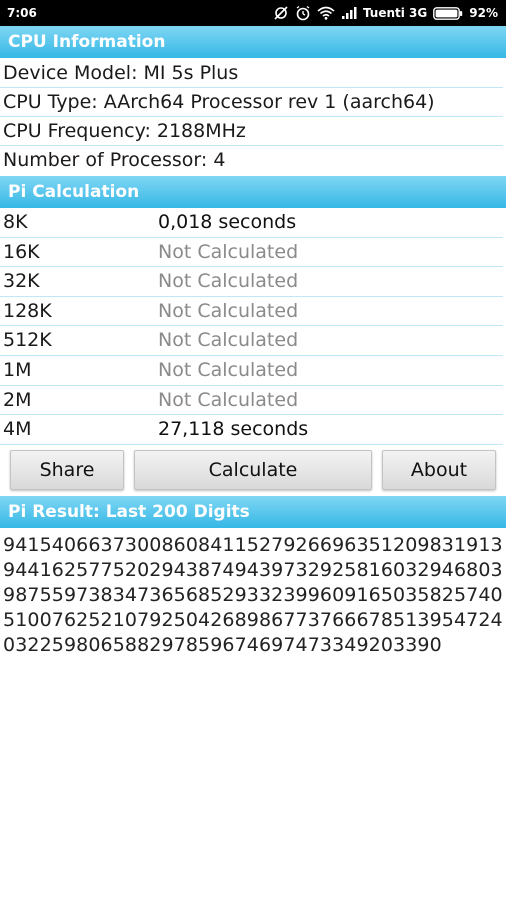 The image size is (506, 900). I want to click on cpu-info-header: CPU Information, so click(253, 42).